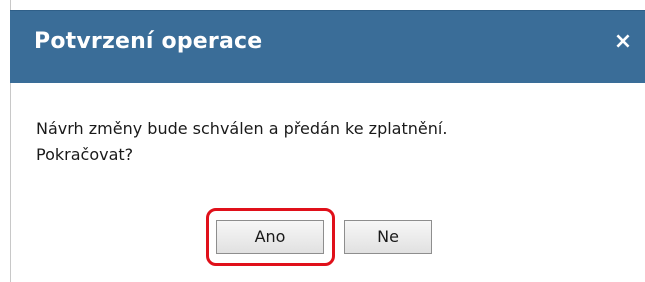  Describe the element at coordinates (270, 237) in the screenshot. I see `yes-button: Ano` at that location.